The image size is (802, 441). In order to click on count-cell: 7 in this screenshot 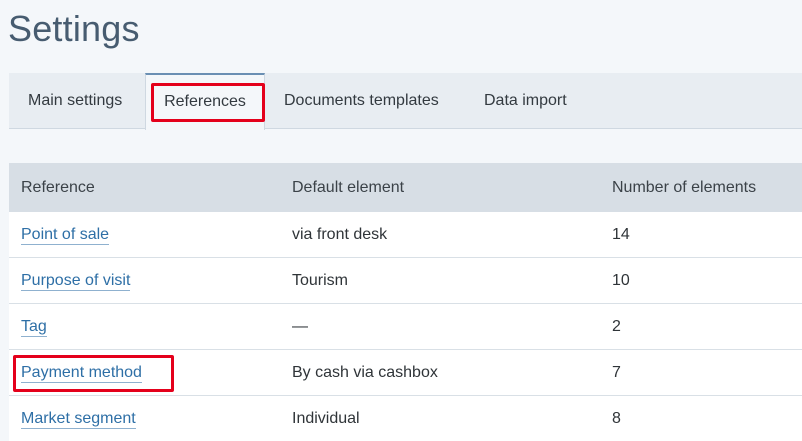, I will do `click(701, 372)`.